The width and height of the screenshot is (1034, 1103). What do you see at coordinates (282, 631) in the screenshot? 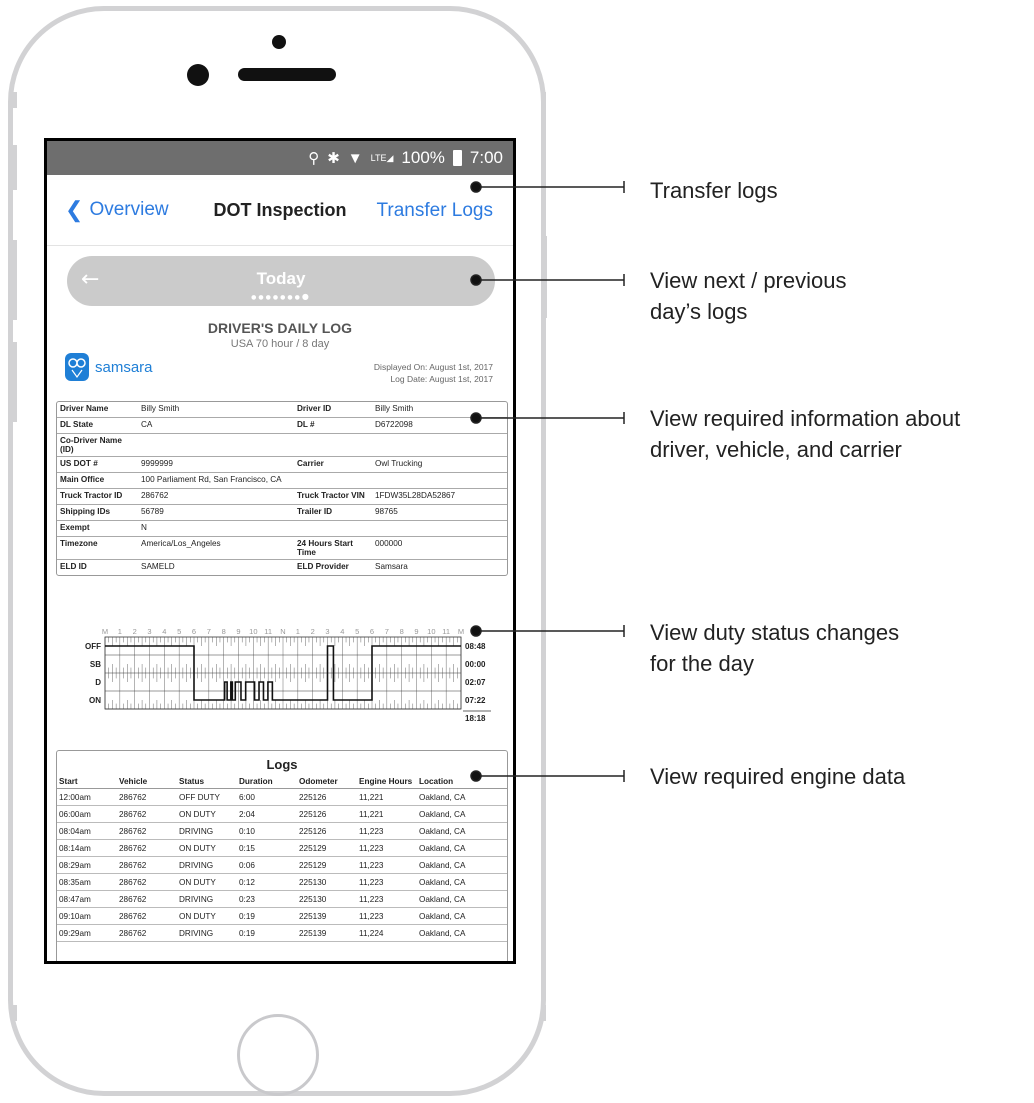
I see `hour-label: N` at bounding box center [282, 631].